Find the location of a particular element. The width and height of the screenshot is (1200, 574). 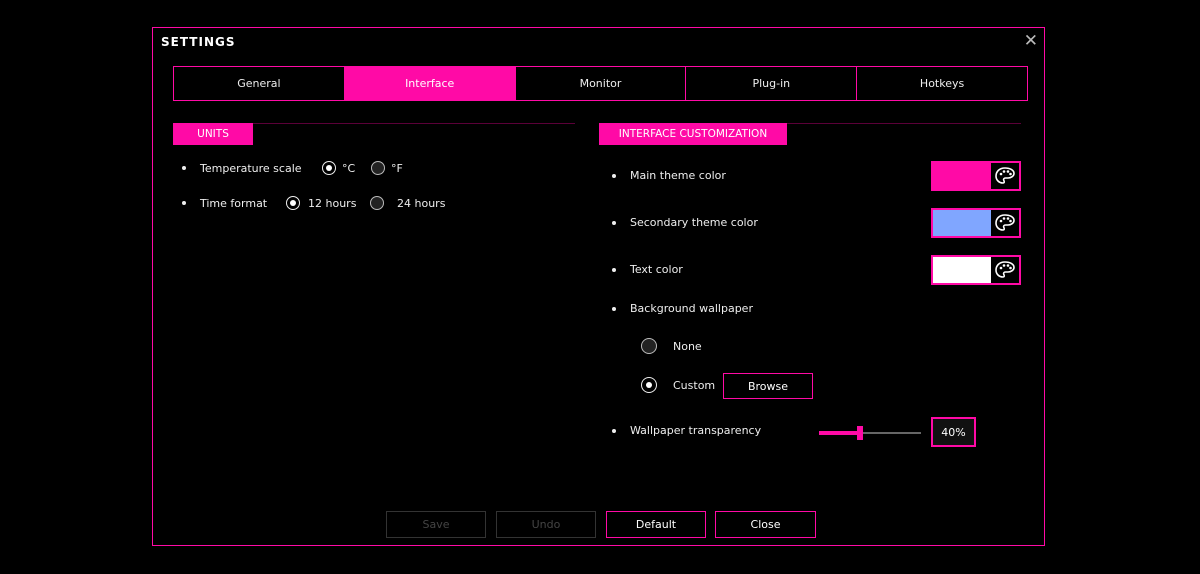

12-hours-radio is located at coordinates (293, 203).